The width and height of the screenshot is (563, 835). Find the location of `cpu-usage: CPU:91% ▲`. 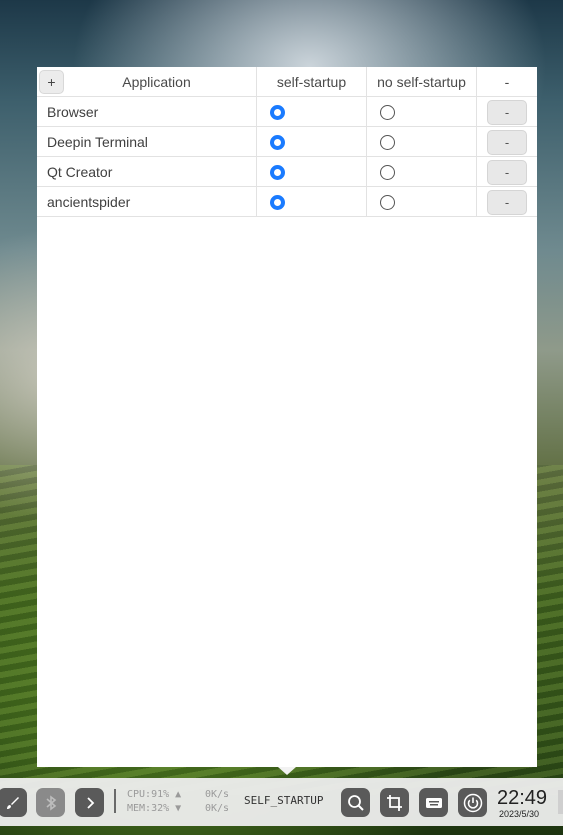

cpu-usage: CPU:91% ▲ is located at coordinates (154, 794).